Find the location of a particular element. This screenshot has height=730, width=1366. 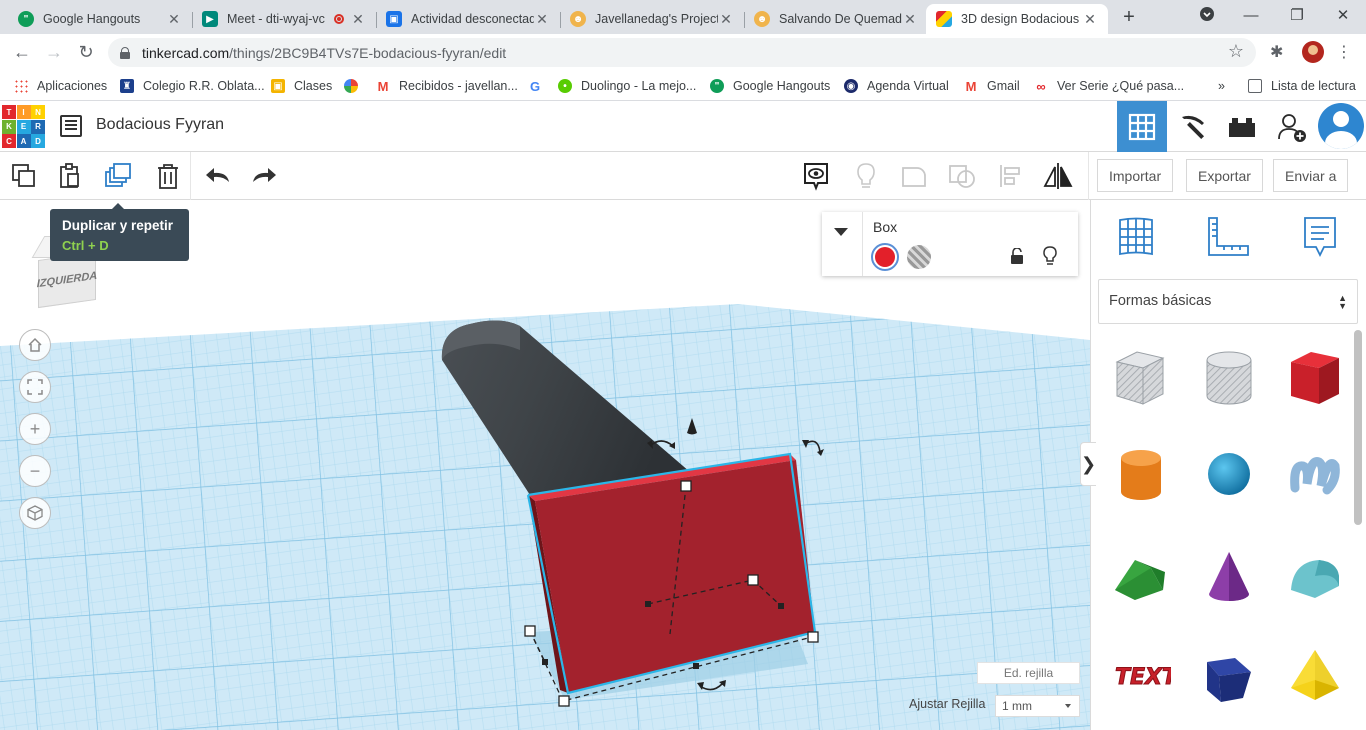

edit-grid-button: Ed. rejilla is located at coordinates (1028, 673).